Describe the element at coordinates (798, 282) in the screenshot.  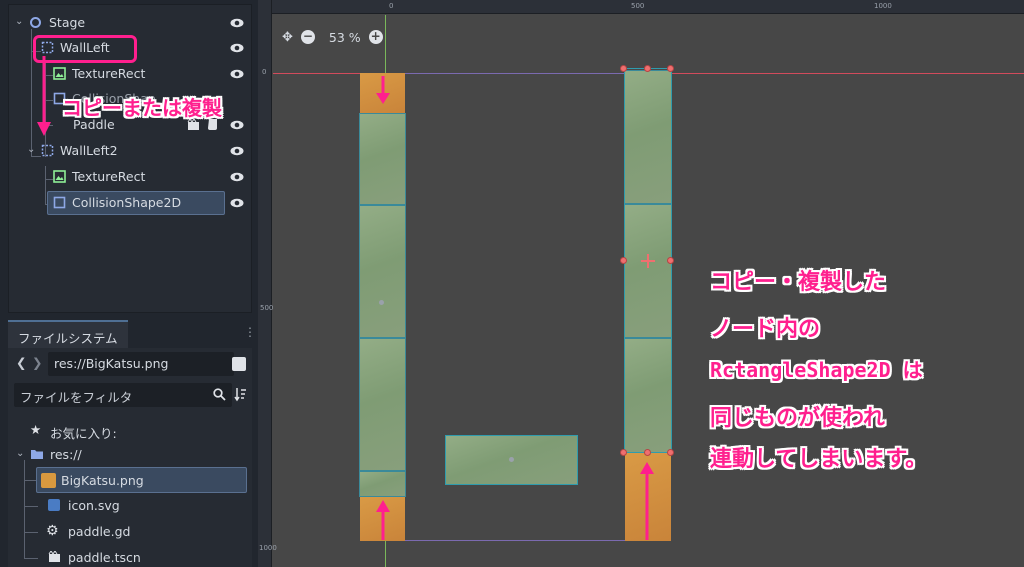
I see `annotation-line: コピー・複製した` at that location.